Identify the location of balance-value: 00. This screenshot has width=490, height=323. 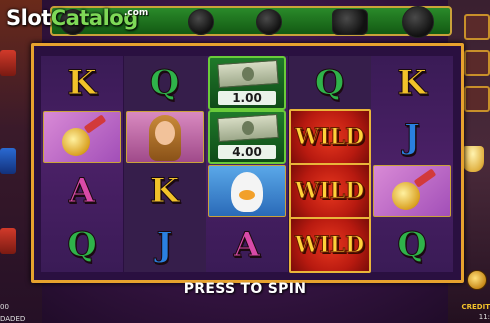
(4, 307).